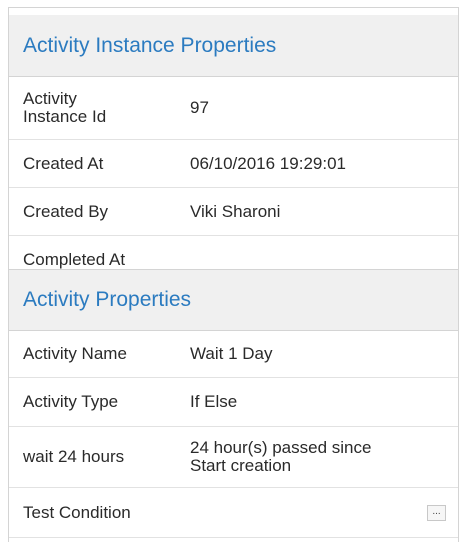  What do you see at coordinates (74, 456) in the screenshot?
I see `property-label: wait 24 hours` at bounding box center [74, 456].